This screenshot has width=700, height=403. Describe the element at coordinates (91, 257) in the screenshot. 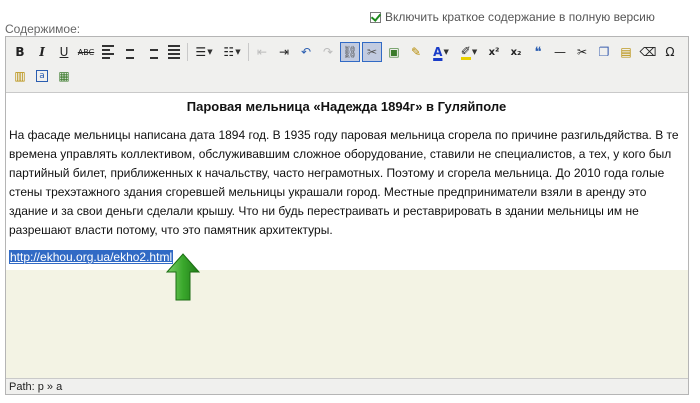

I see `selected-link: http://ekhou.org.ua/ekho2.html` at that location.